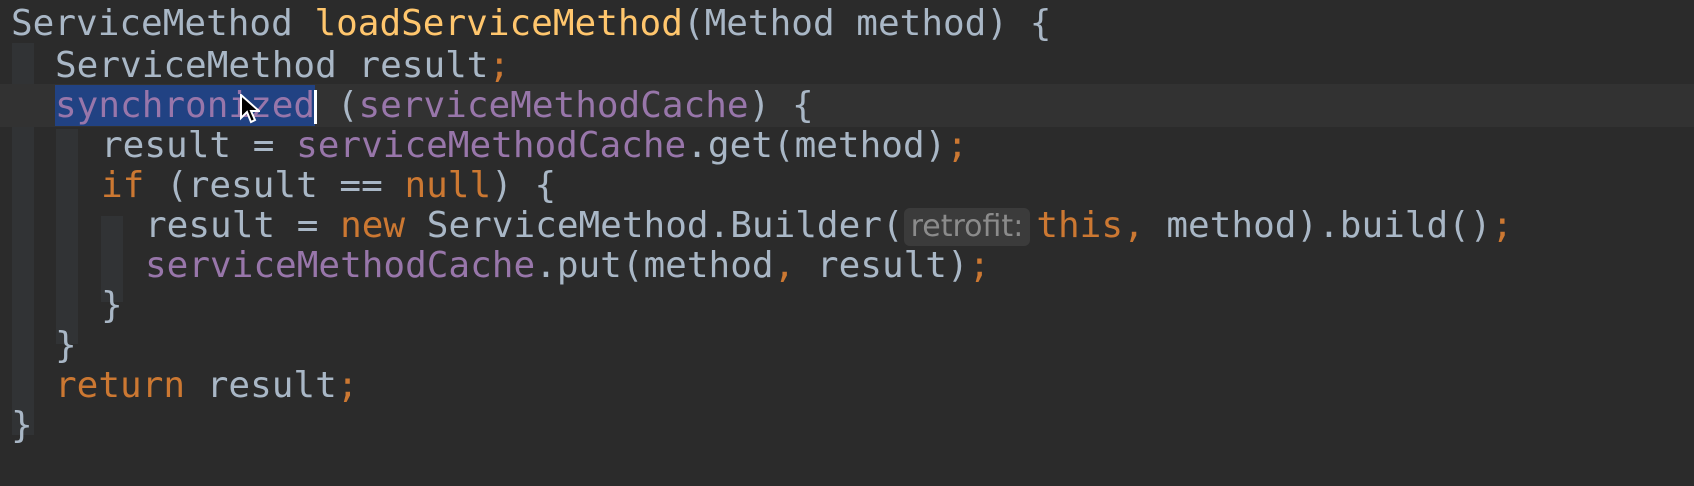  What do you see at coordinates (162, 23) in the screenshot?
I see `code-token: ServiceMethod` at bounding box center [162, 23].